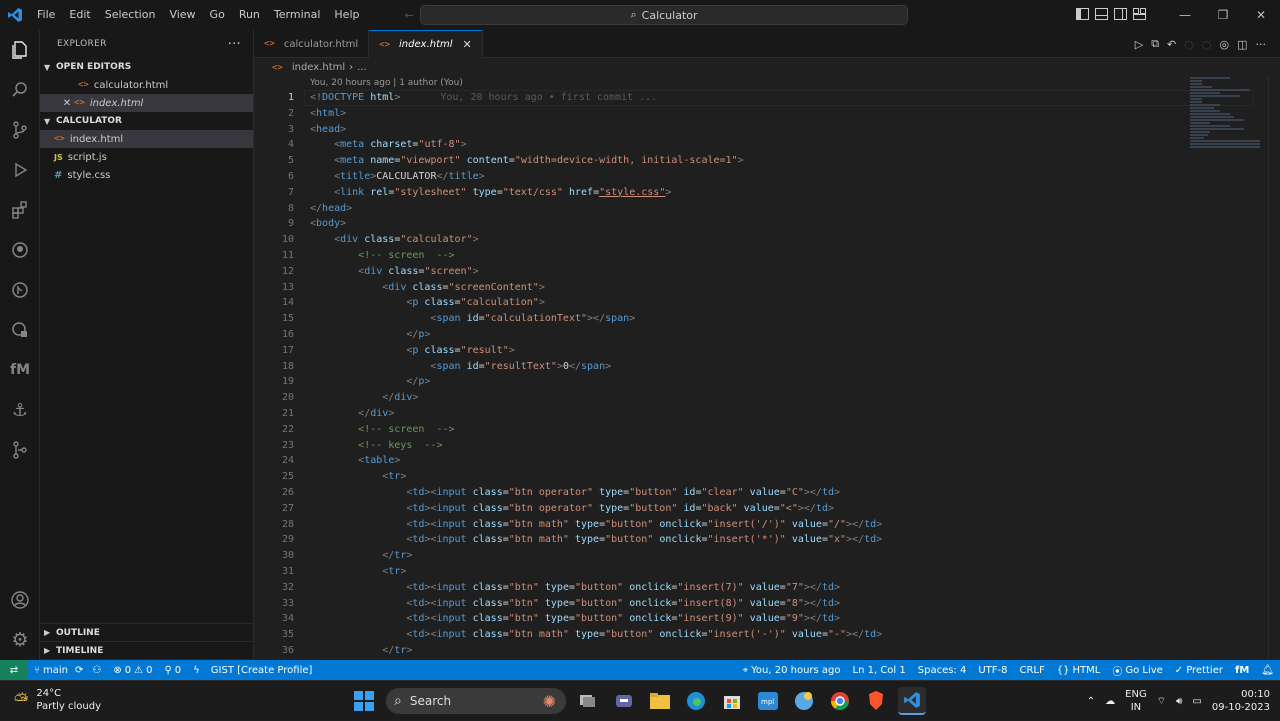 The height and width of the screenshot is (721, 1280). What do you see at coordinates (79, 15) in the screenshot?
I see `menu-edit: Edit` at bounding box center [79, 15].